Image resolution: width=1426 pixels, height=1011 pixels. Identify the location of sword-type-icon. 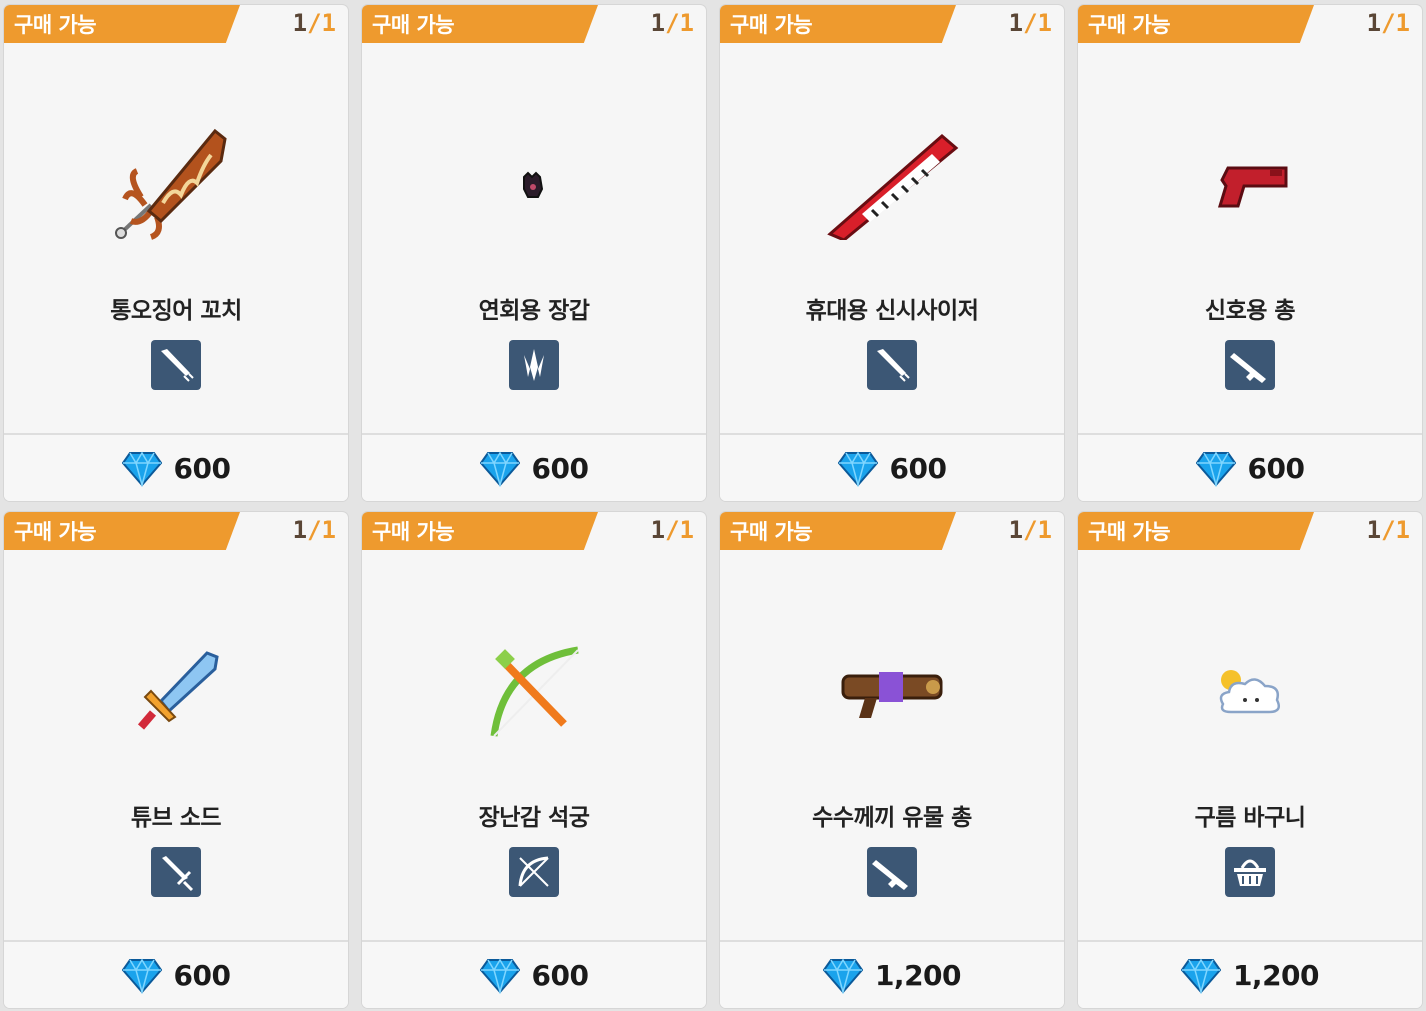
(176, 872).